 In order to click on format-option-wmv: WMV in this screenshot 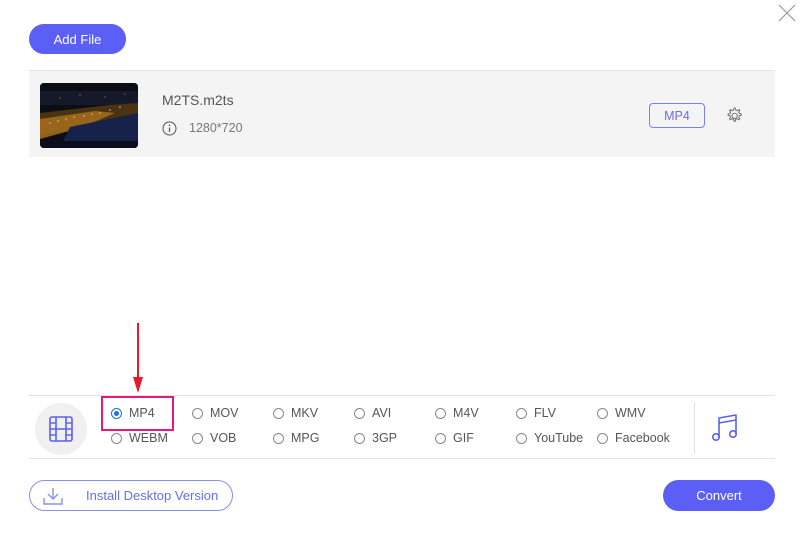, I will do `click(621, 413)`.